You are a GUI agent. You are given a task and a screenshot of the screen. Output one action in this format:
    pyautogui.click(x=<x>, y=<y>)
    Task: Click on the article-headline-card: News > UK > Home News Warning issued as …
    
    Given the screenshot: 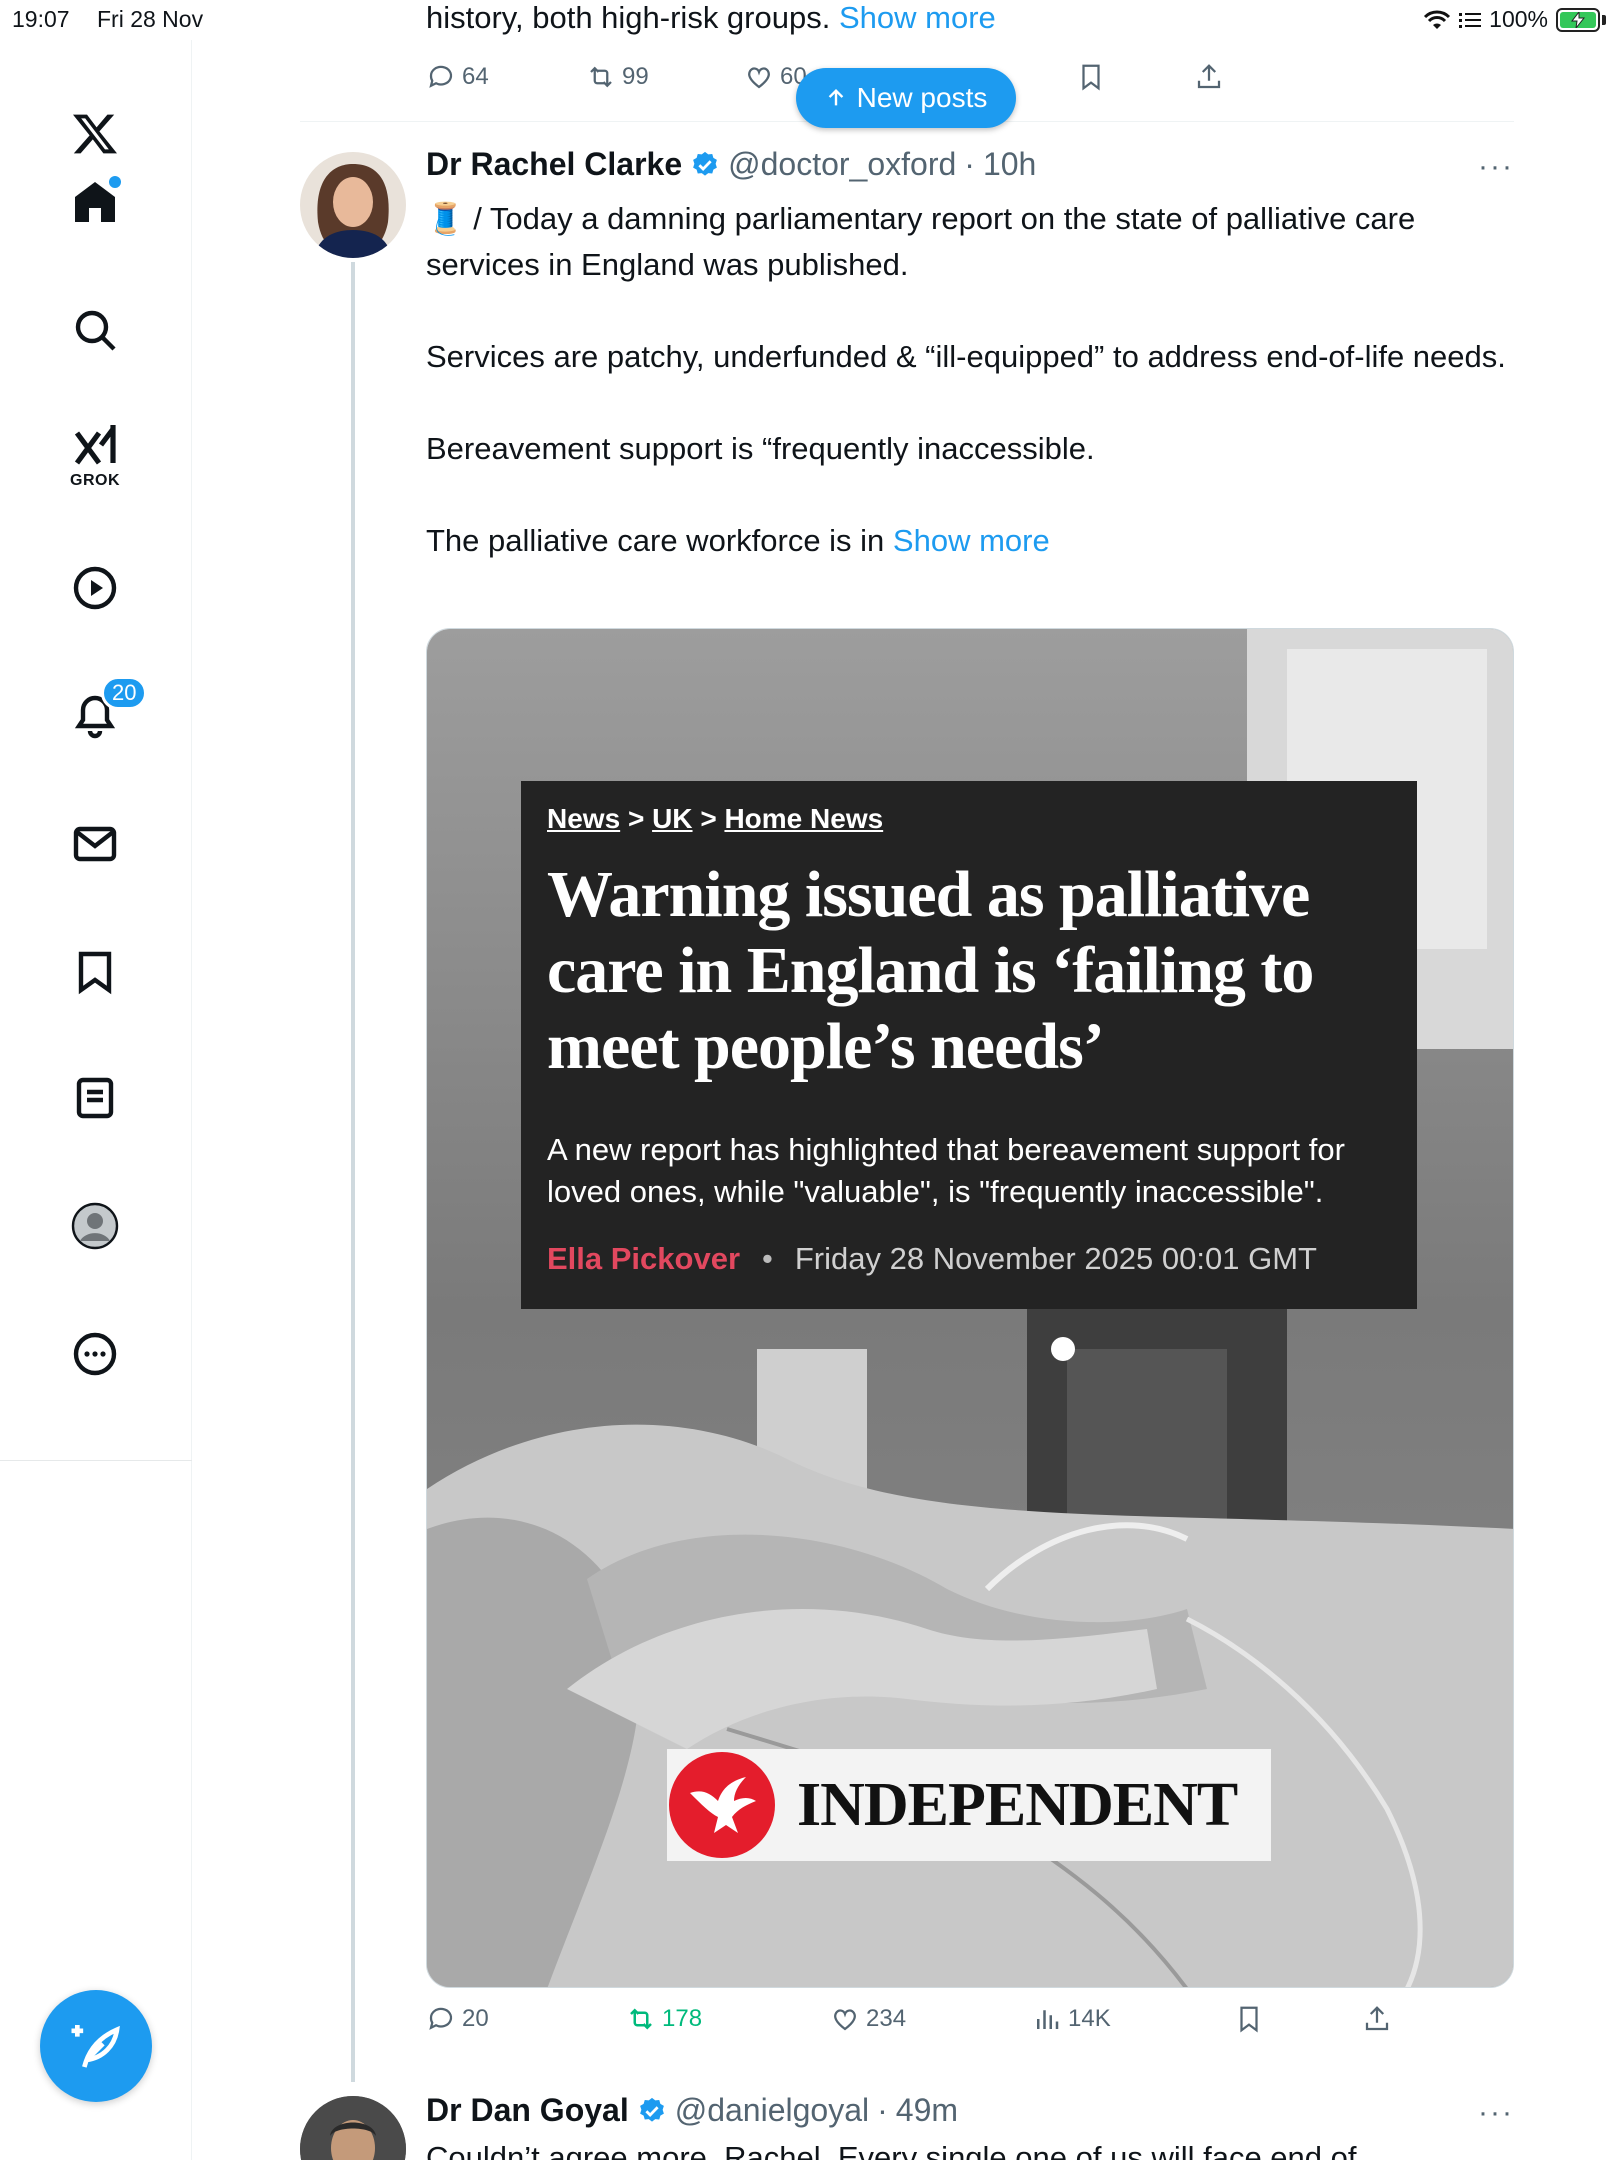 What is the action you would take?
    pyautogui.click(x=969, y=1045)
    